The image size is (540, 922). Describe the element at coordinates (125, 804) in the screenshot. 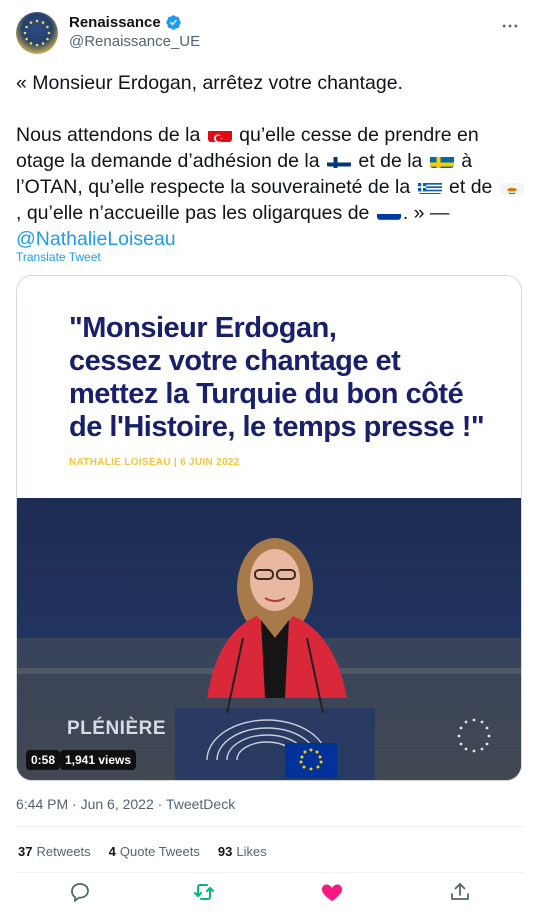

I see `tweet-timestamp: 6:44 PM · Jun 6, 2022 · TweetDeck` at that location.